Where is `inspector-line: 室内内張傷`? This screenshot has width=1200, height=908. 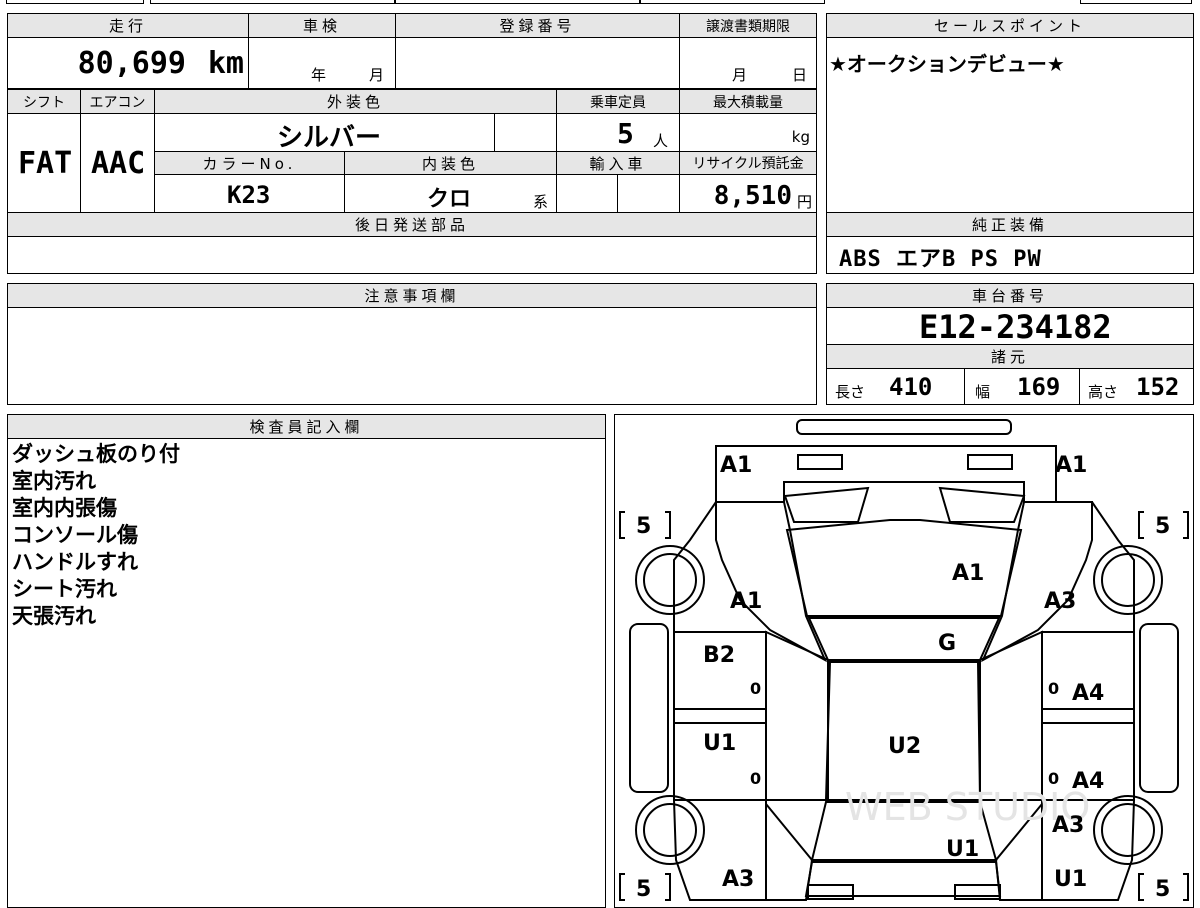
inspector-line: 室内内張傷 is located at coordinates (64, 508).